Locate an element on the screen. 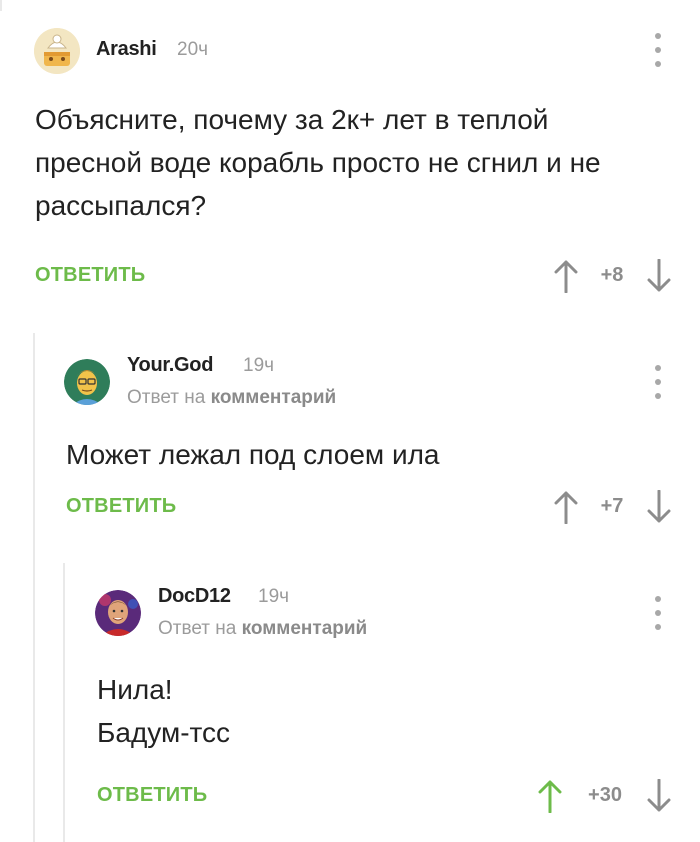 The height and width of the screenshot is (842, 700). more-vertical-icon is located at coordinates (658, 613).